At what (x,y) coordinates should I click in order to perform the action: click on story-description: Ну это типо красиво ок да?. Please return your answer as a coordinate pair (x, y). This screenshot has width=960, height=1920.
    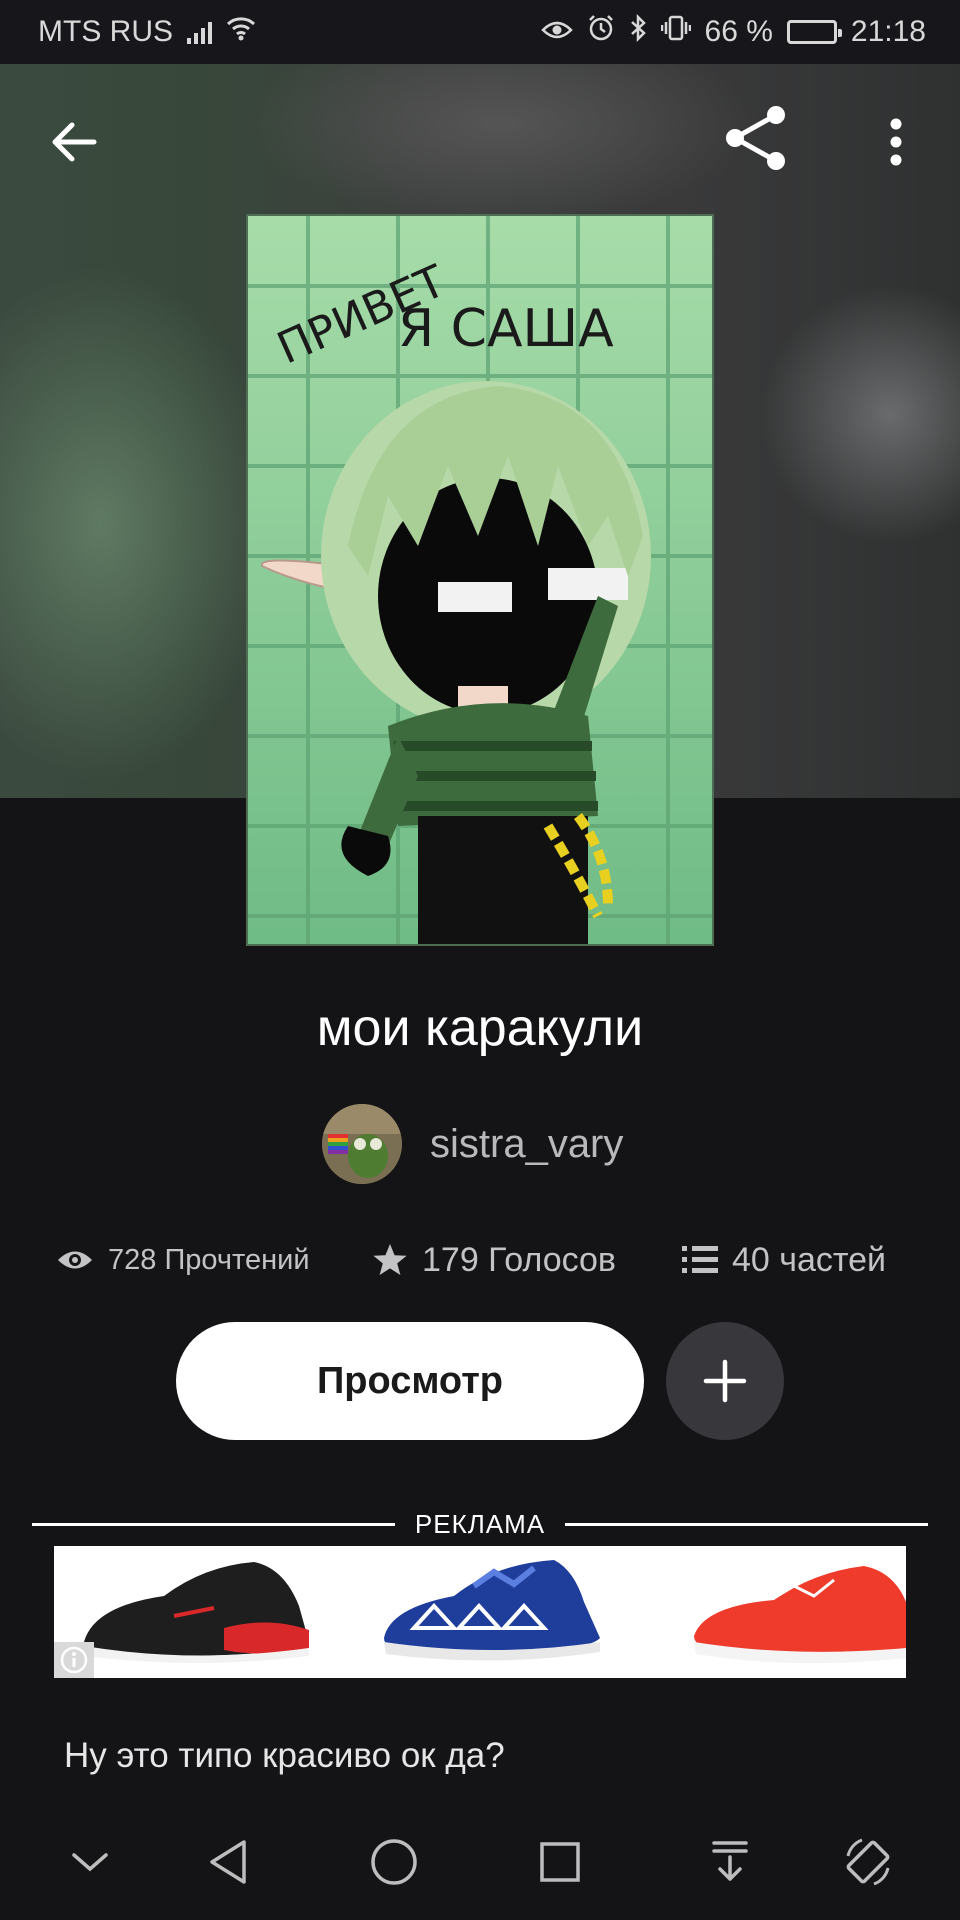
    Looking at the image, I should click on (284, 1755).